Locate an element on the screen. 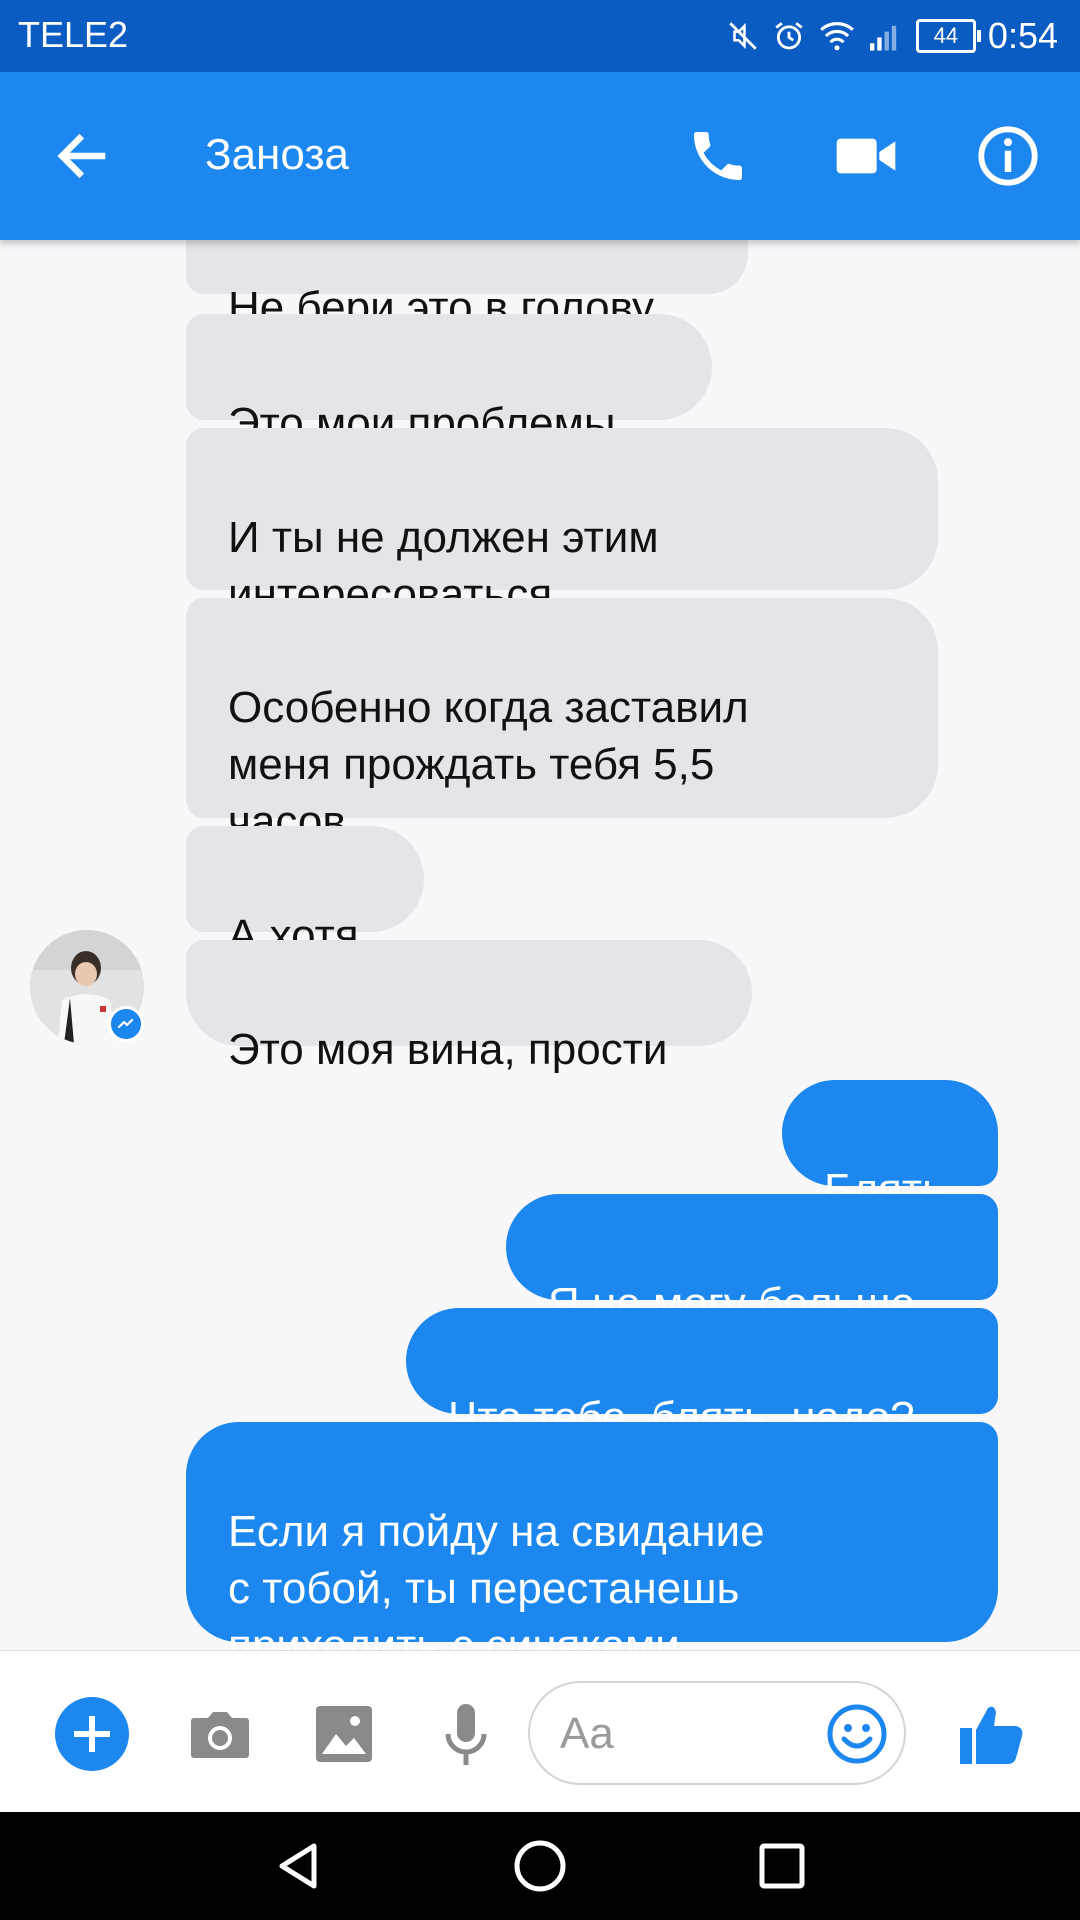 This screenshot has width=1080, height=1920. video-camera-icon is located at coordinates (866, 156).